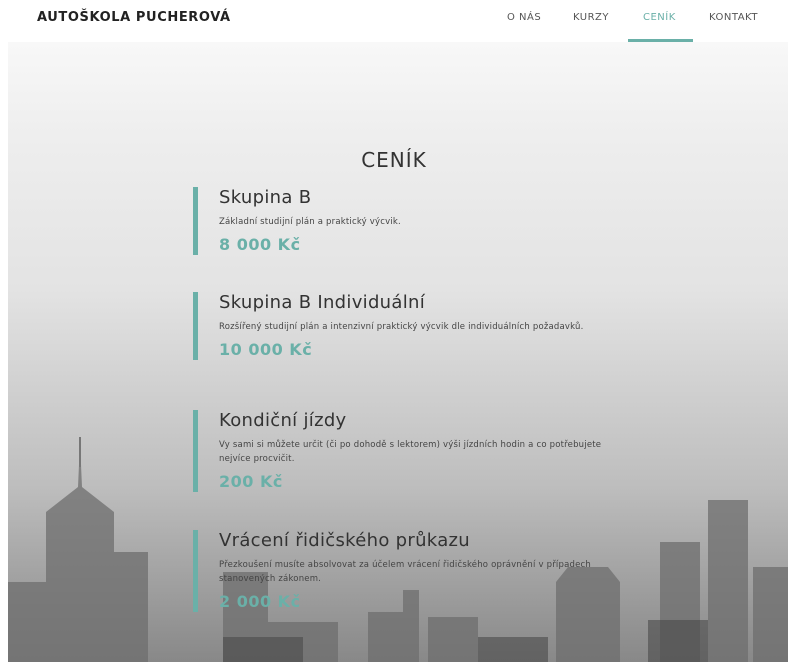 The height and width of the screenshot is (662, 788). What do you see at coordinates (524, 17) in the screenshot?
I see `nav-o-nas: O NÁS` at bounding box center [524, 17].